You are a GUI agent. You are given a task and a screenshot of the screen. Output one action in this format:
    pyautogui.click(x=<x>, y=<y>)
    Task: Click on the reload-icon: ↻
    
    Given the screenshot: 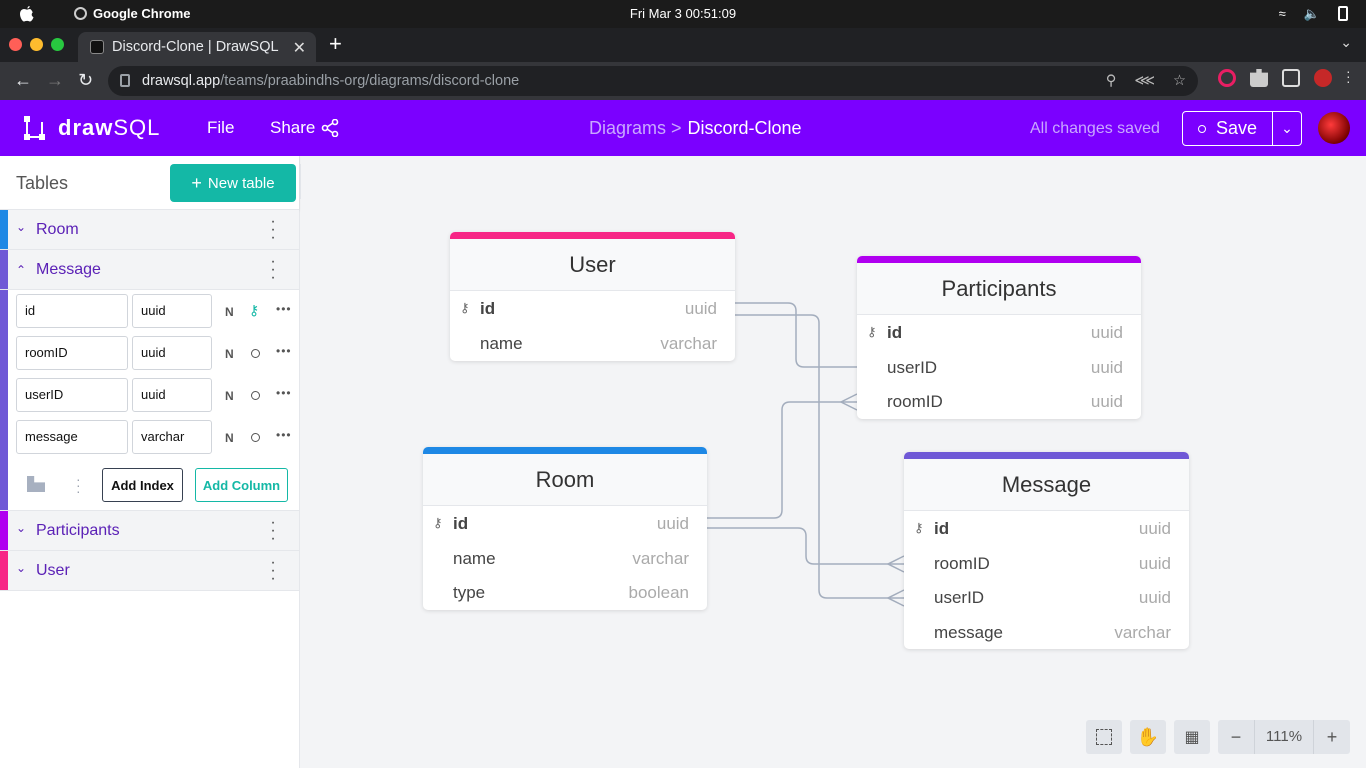 What is the action you would take?
    pyautogui.click(x=85, y=80)
    